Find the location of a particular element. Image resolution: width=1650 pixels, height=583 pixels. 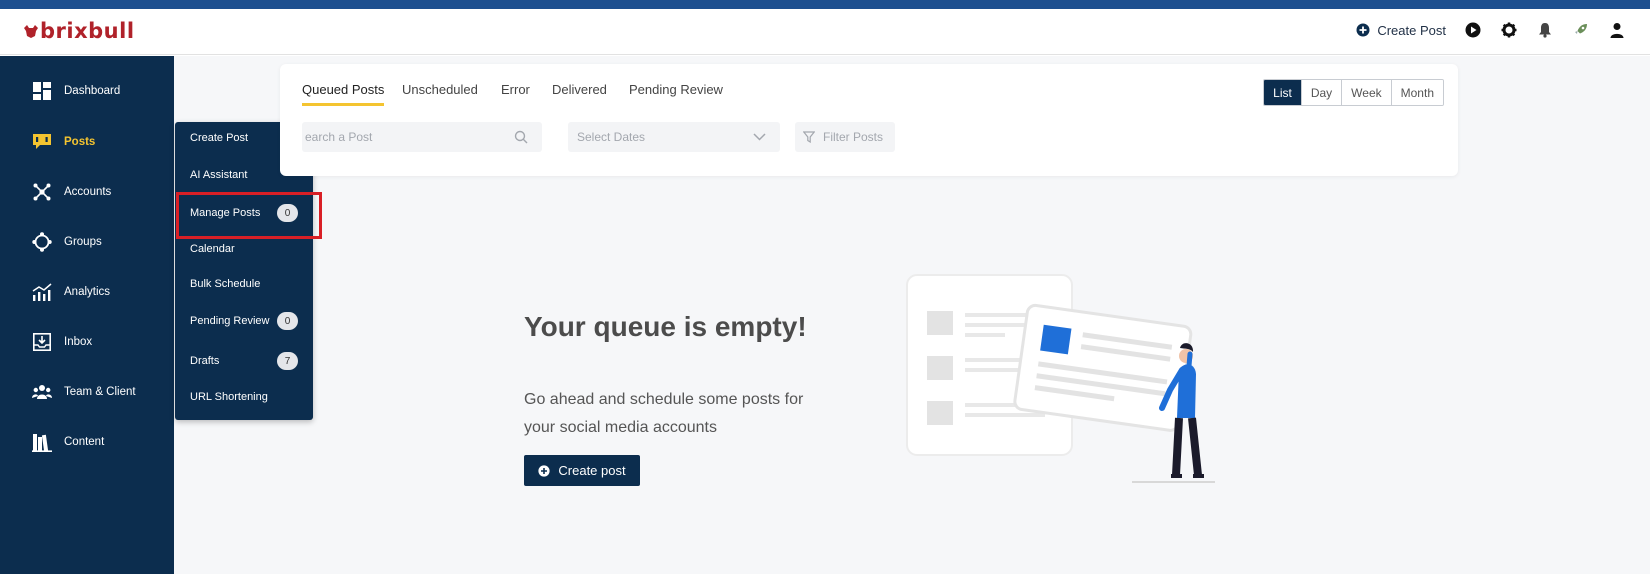

chevron-down-icon is located at coordinates (759, 137).